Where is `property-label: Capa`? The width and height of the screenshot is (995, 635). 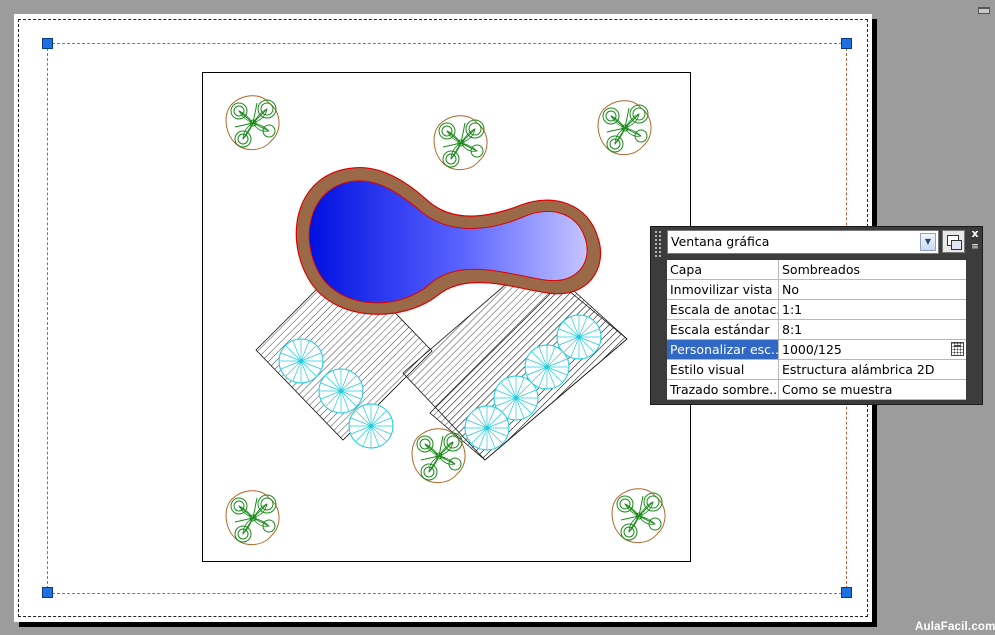 property-label: Capa is located at coordinates (723, 269).